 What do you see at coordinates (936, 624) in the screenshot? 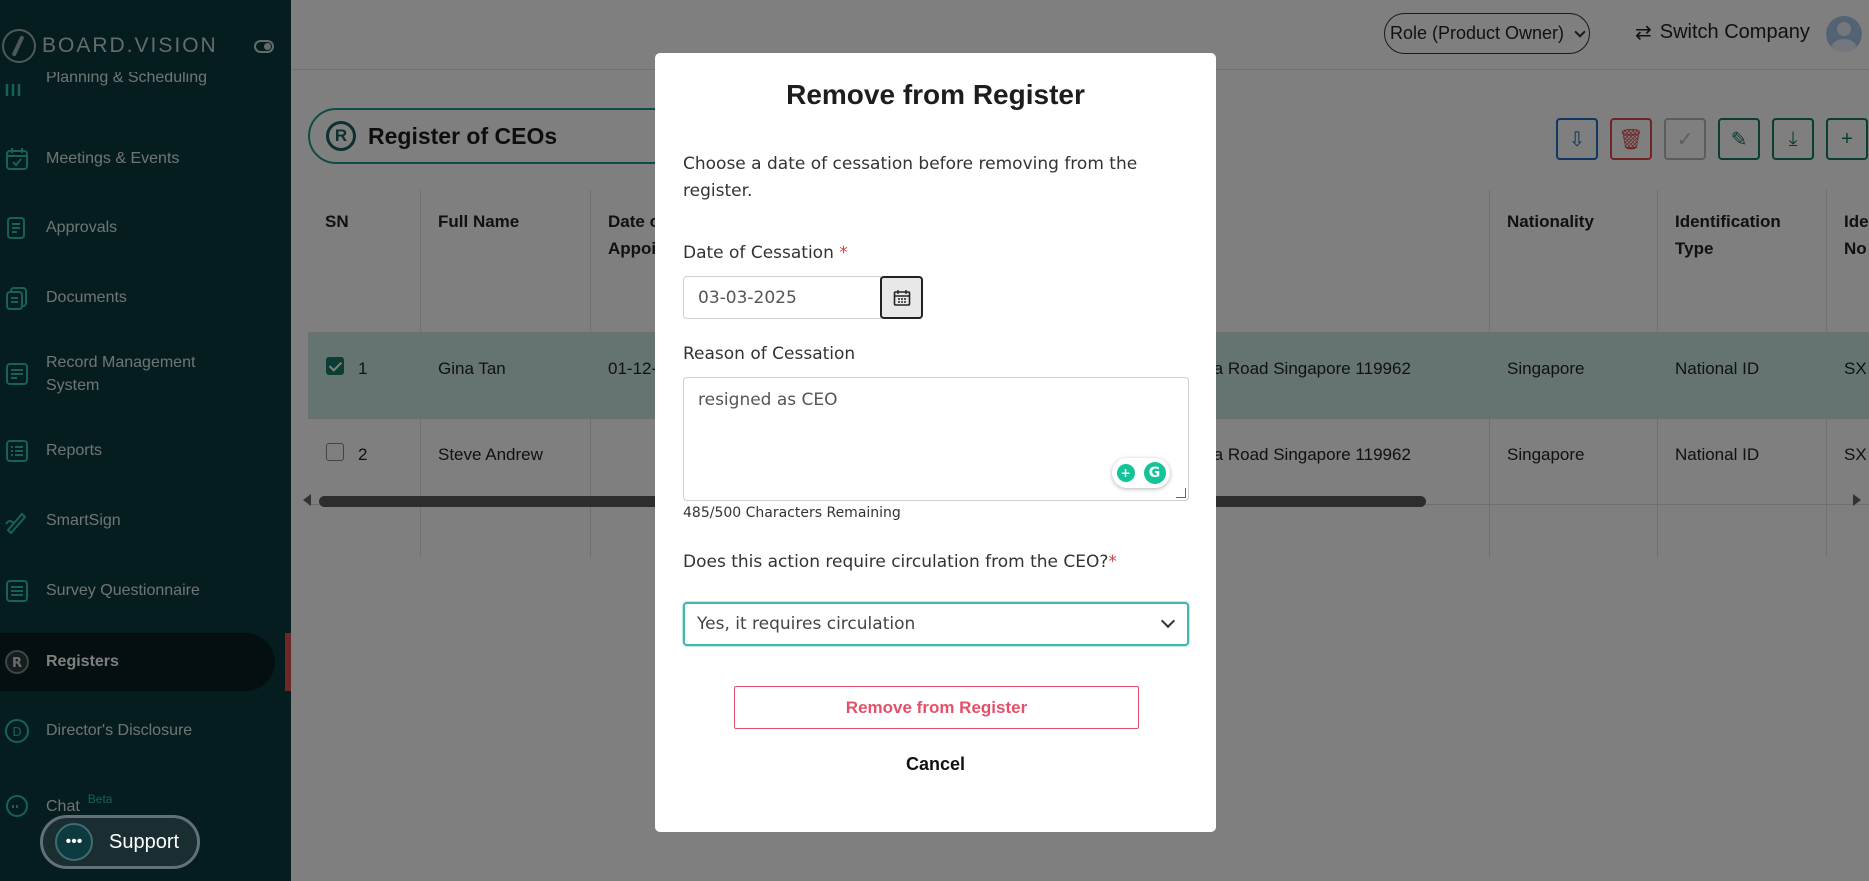
I see `circulation-select: Yes, it requires circulation` at bounding box center [936, 624].